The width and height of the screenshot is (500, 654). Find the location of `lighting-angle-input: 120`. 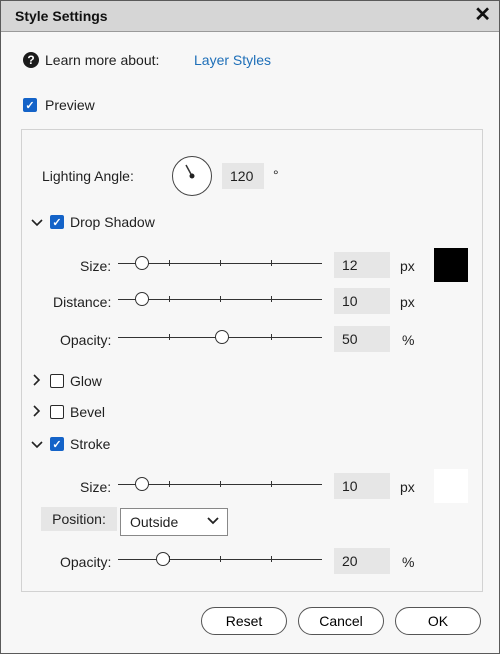

lighting-angle-input: 120 is located at coordinates (243, 176).